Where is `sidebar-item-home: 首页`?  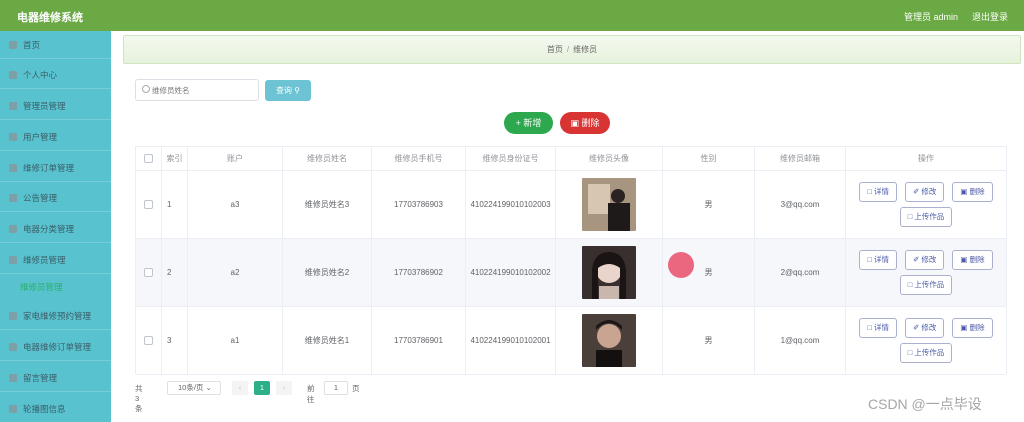
sidebar-item-home: 首页 is located at coordinates (55, 45).